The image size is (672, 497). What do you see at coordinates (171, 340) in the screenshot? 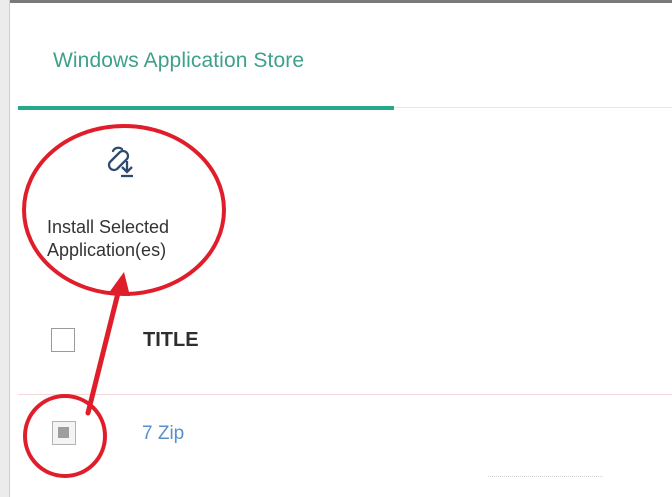
I see `column-header-title: TITLE` at bounding box center [171, 340].